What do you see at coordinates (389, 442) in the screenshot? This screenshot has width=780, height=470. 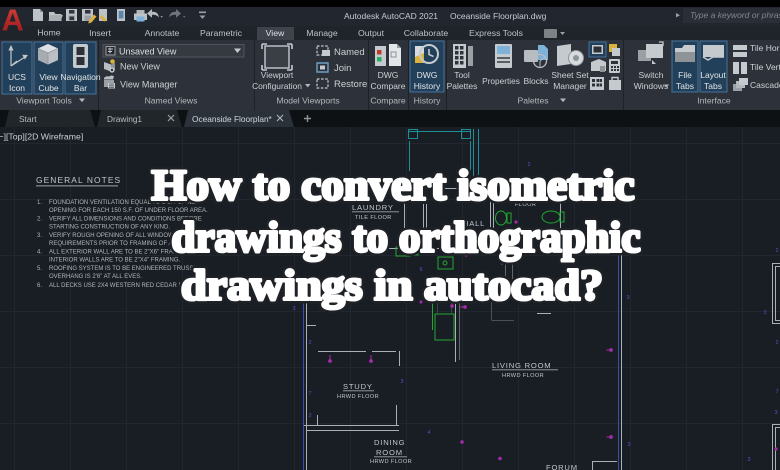 I see `svg-text: DINING` at bounding box center [389, 442].